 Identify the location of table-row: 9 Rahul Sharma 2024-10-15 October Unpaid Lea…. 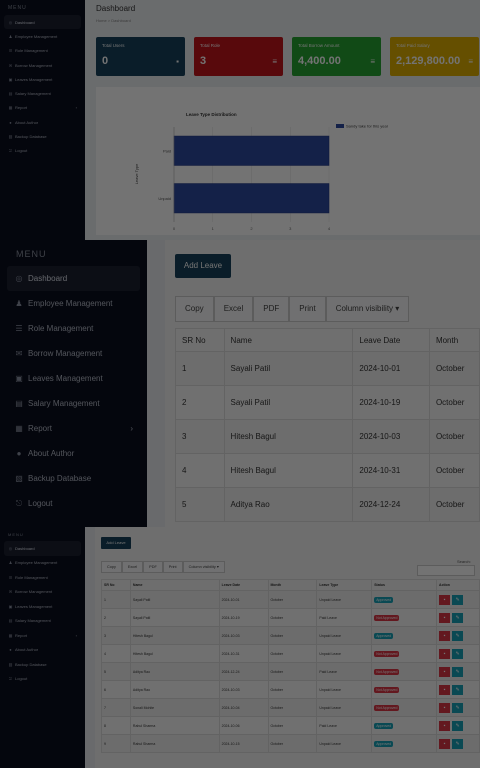
(290, 743).